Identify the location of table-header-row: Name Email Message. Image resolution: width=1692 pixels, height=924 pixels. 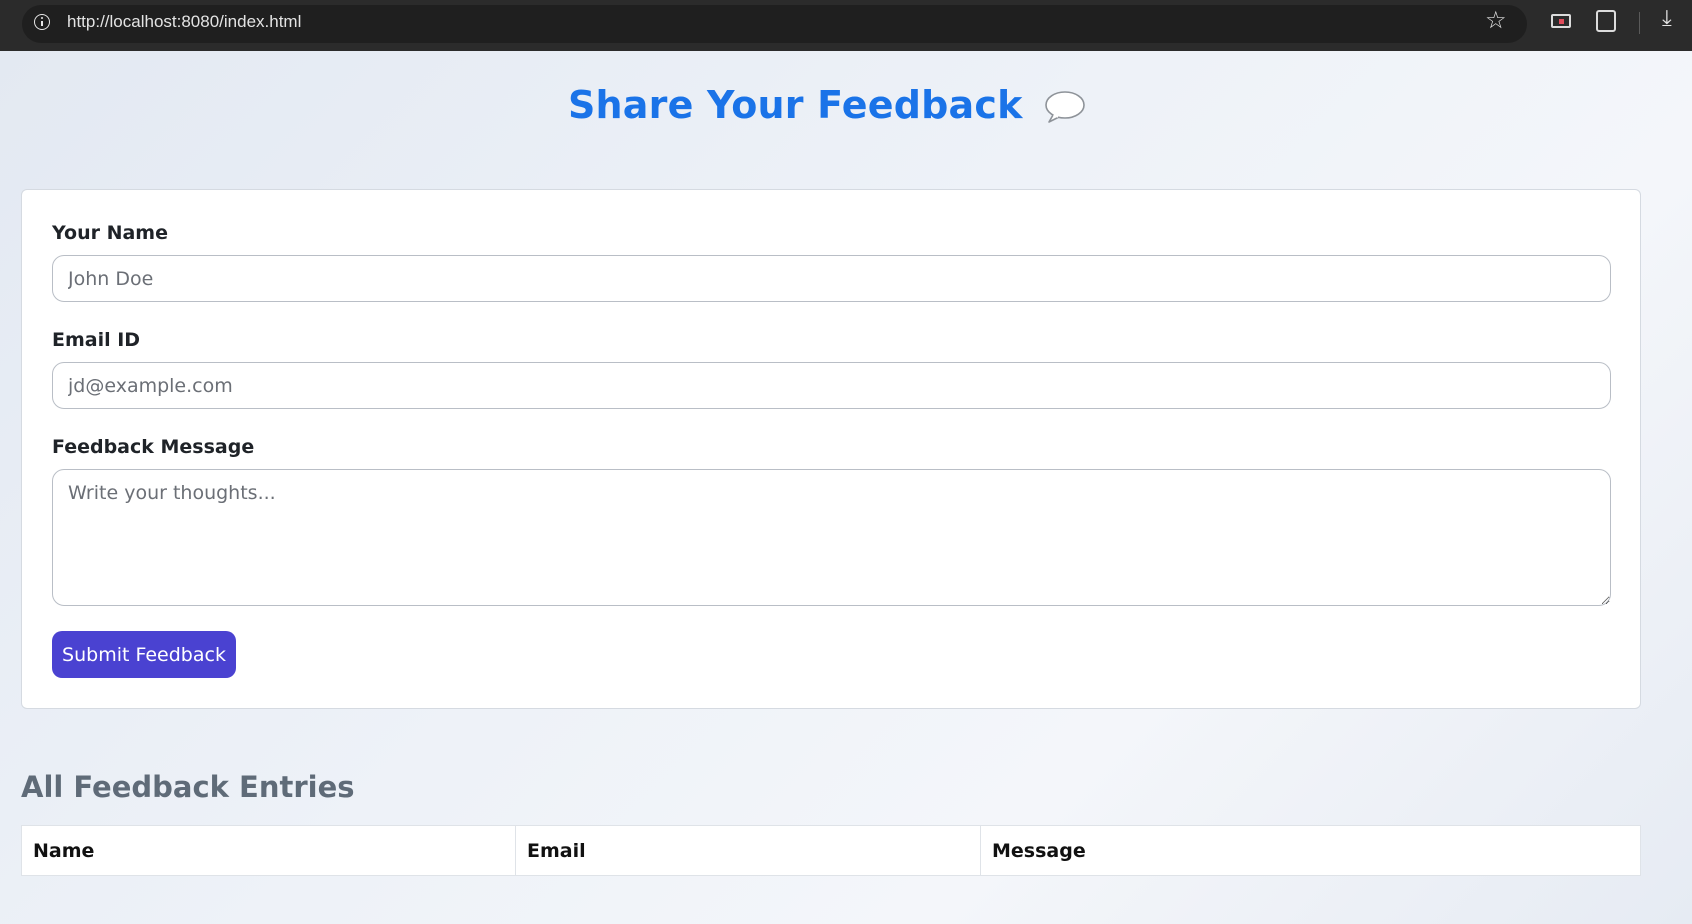
(831, 850).